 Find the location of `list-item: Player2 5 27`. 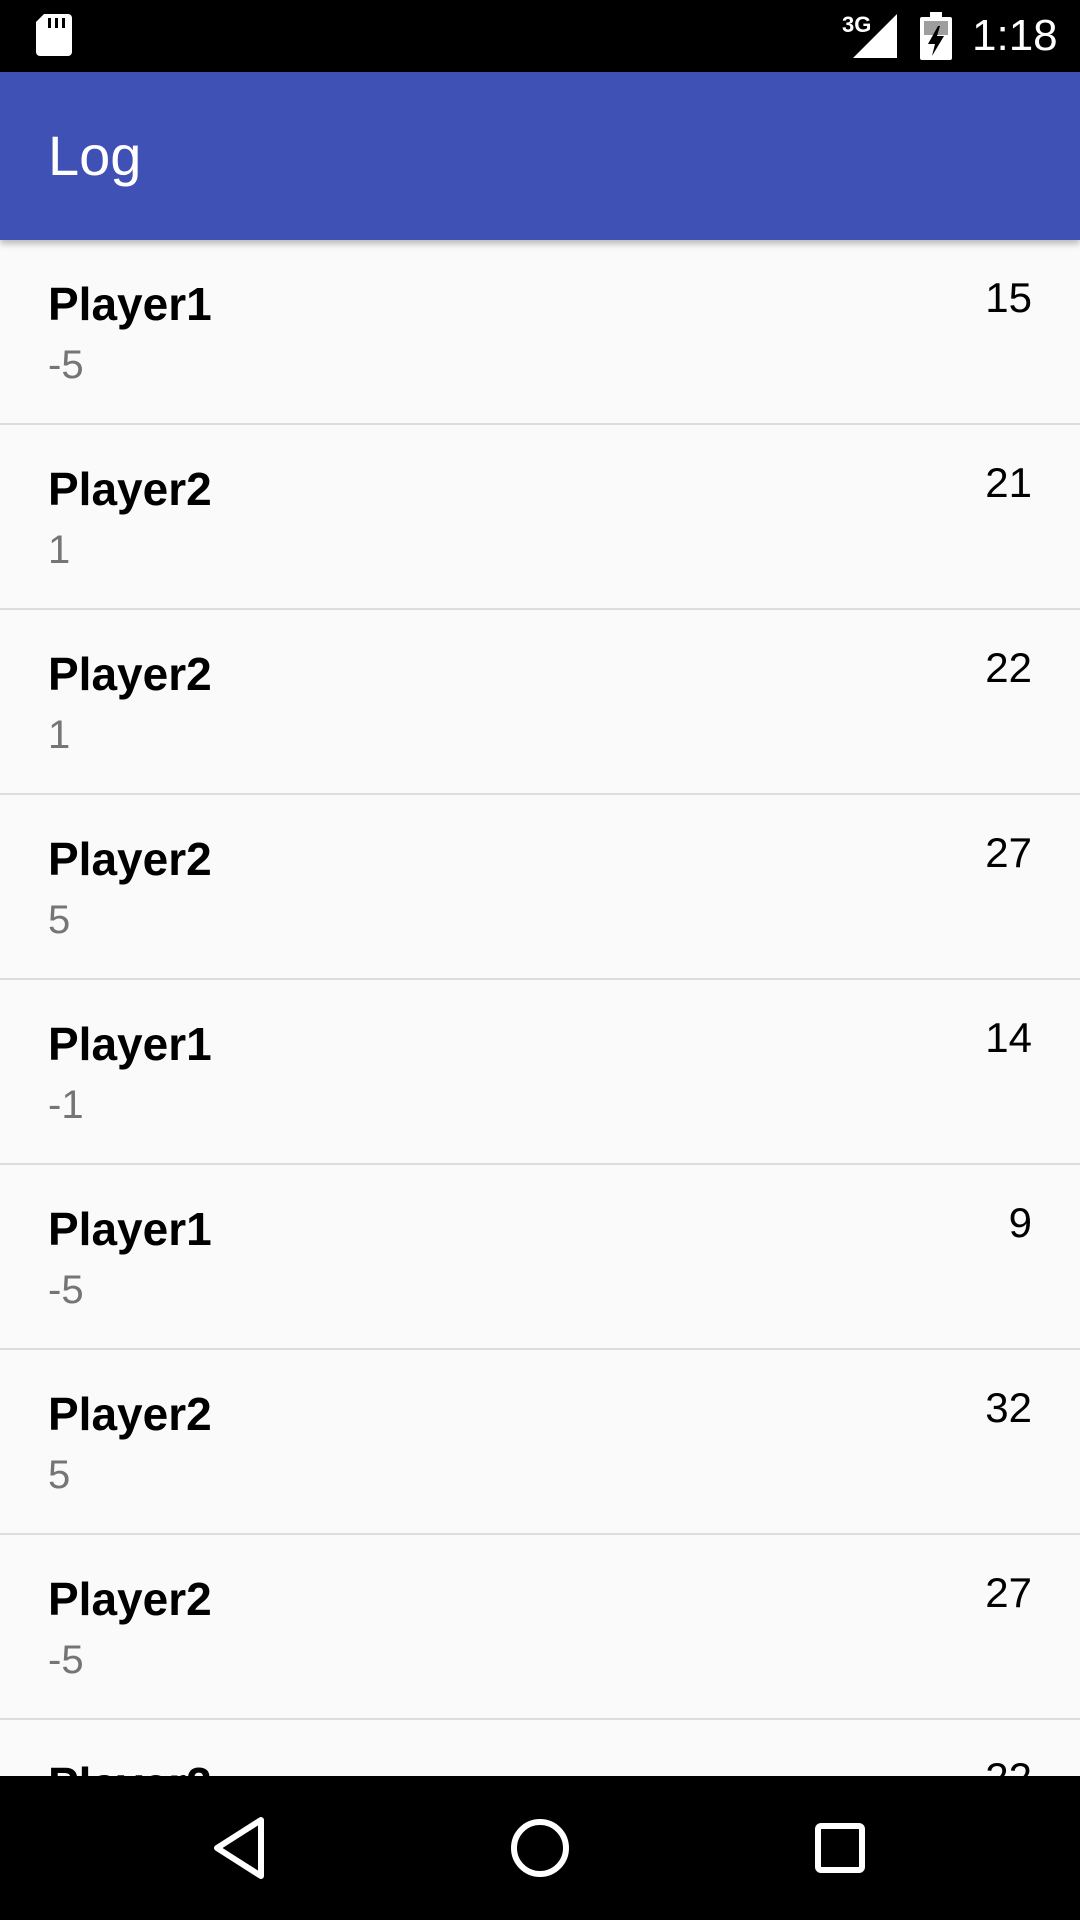

list-item: Player2 5 27 is located at coordinates (540, 887).